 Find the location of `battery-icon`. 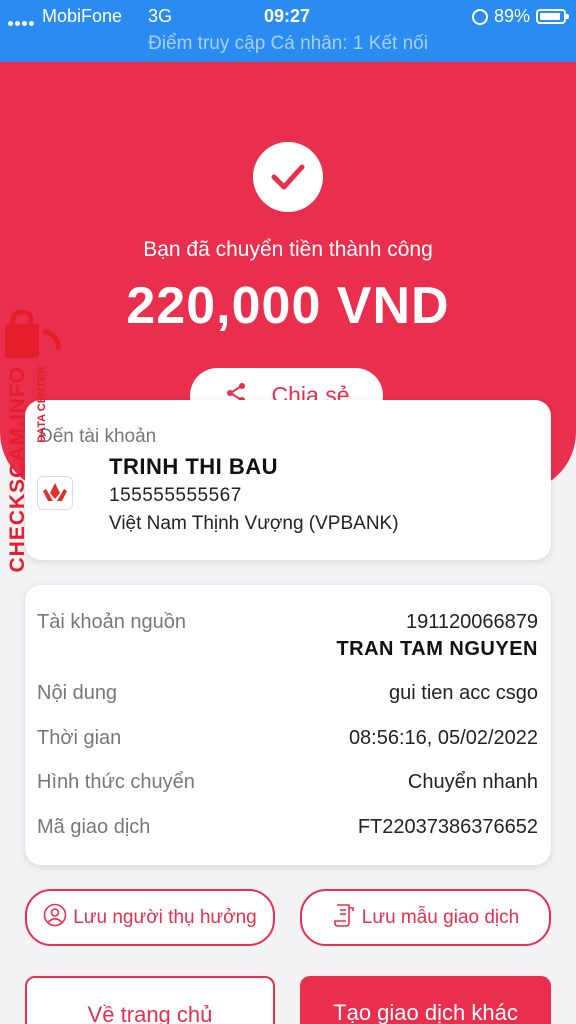

battery-icon is located at coordinates (552, 16).